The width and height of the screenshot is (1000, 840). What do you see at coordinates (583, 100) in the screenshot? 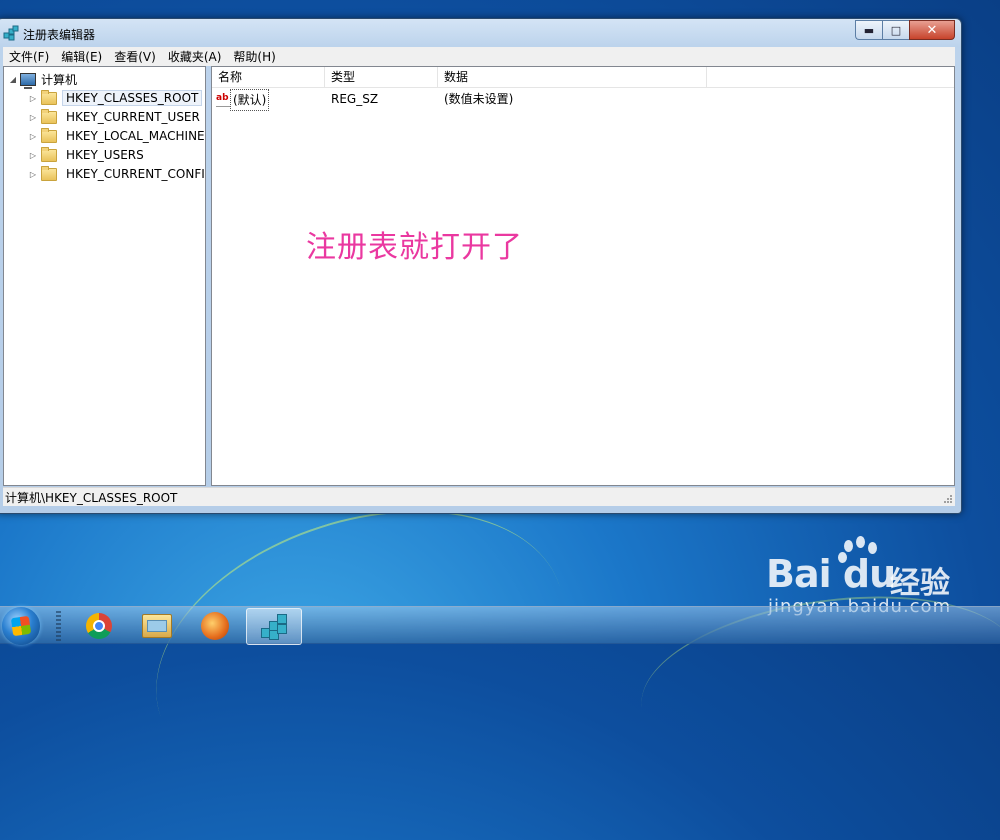
I see `table-row: ab (默认) REG_SZ (数值未设置)` at bounding box center [583, 100].